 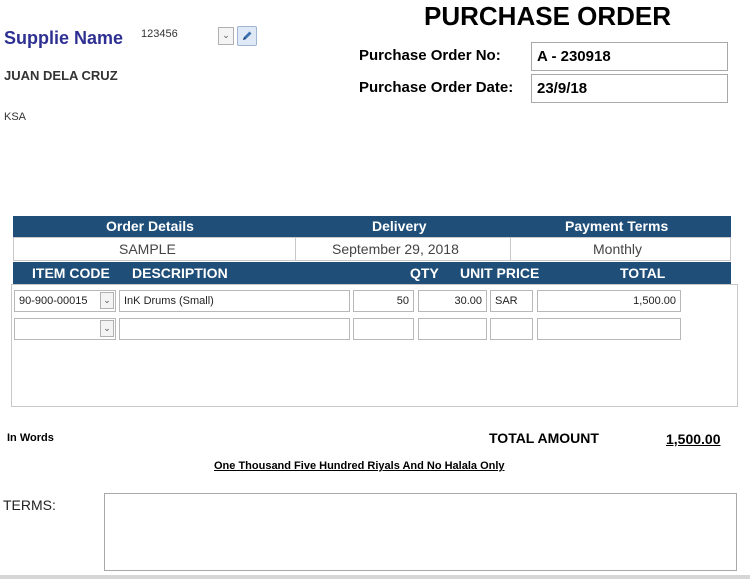 What do you see at coordinates (61, 75) in the screenshot?
I see `supplier-name-value: JUAN DELA CRUZ` at bounding box center [61, 75].